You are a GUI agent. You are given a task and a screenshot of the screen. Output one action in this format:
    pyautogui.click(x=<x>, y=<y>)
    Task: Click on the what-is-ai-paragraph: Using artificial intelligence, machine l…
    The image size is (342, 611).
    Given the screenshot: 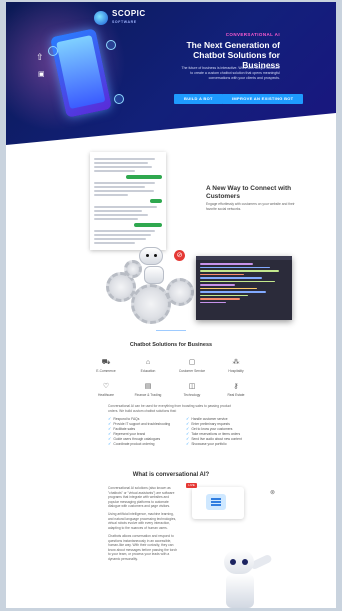 What is the action you would take?
    pyautogui.click(x=142, y=521)
    